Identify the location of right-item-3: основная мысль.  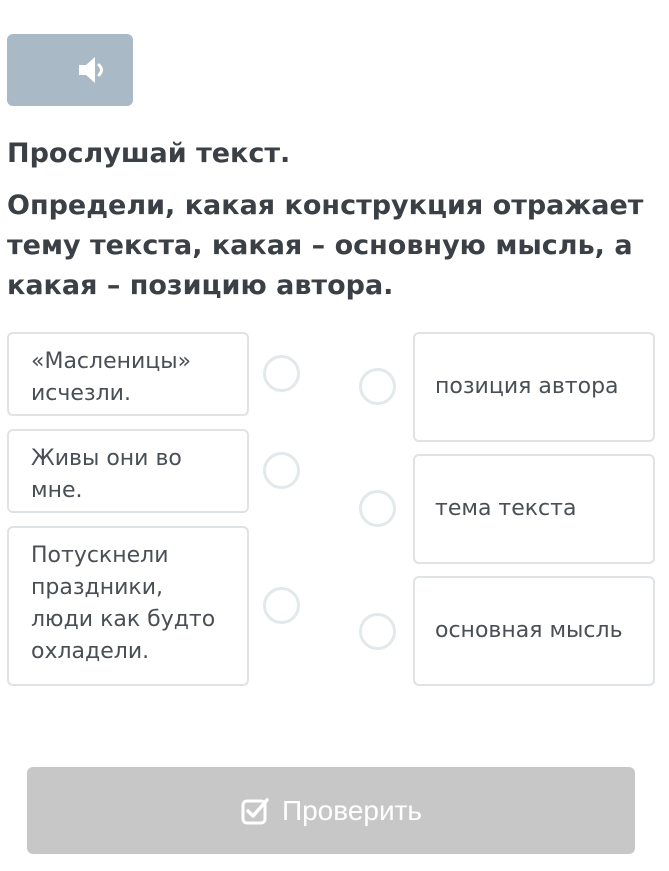
(534, 631).